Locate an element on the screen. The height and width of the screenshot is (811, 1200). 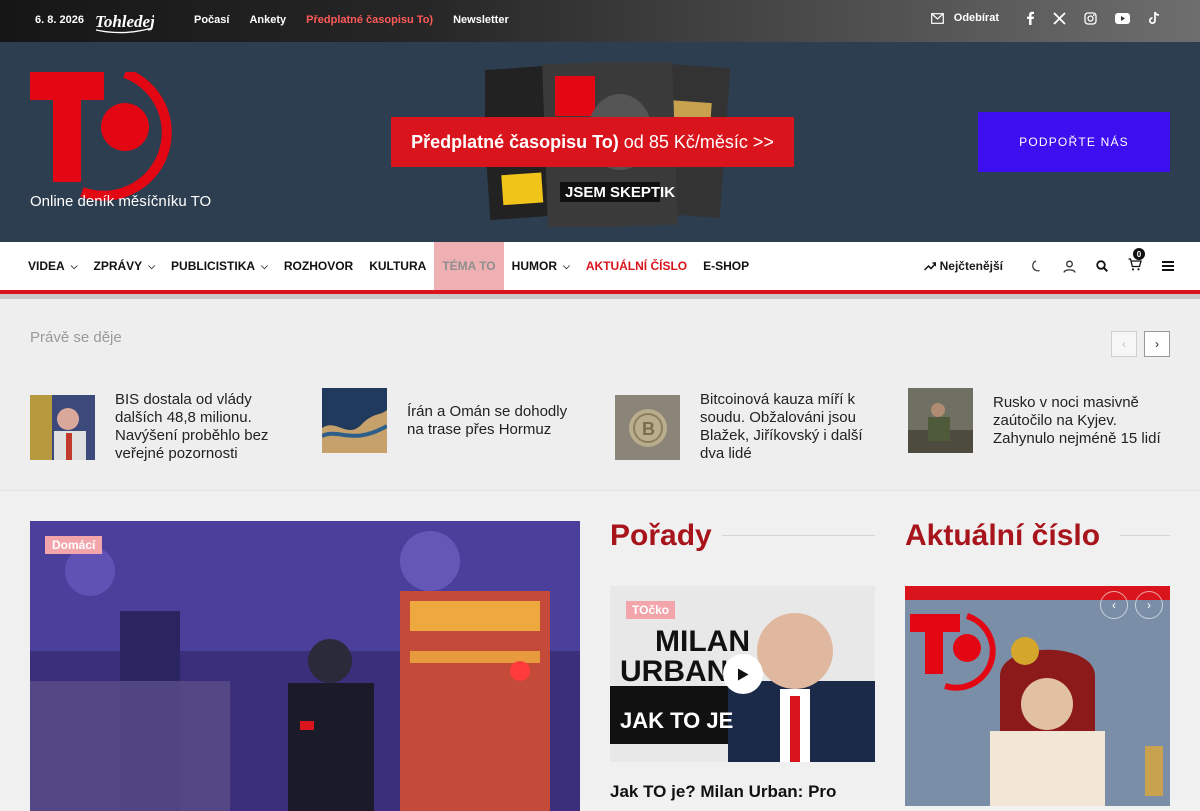
current-date: 6. 8. 2026 is located at coordinates (59, 20).